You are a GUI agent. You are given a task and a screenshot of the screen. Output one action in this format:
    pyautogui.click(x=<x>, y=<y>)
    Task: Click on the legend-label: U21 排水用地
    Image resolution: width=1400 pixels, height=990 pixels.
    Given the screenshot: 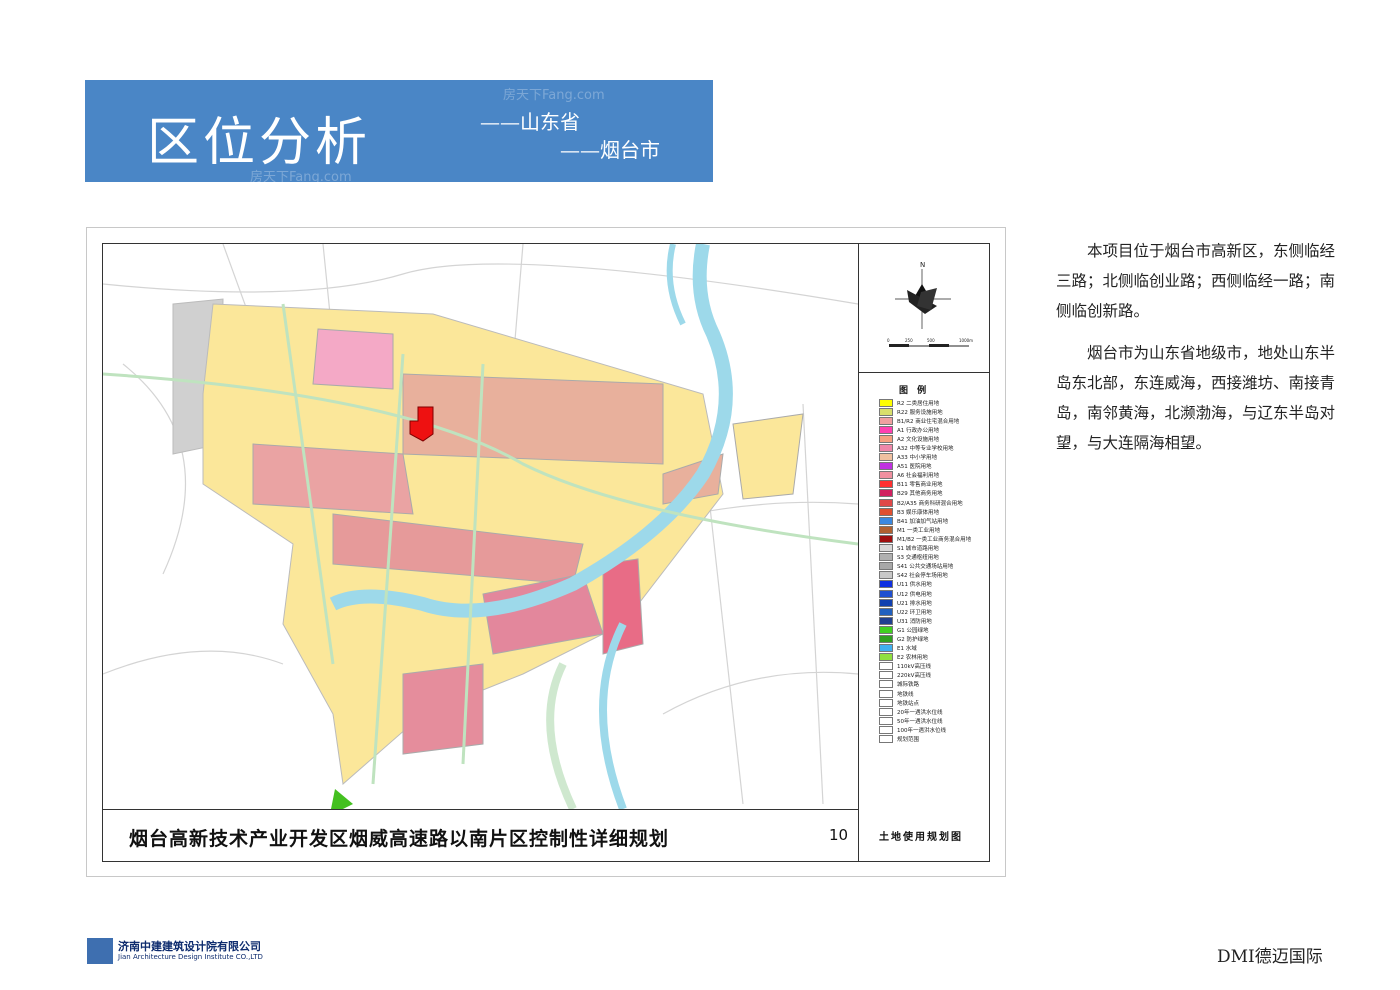 What is the action you would take?
    pyautogui.click(x=914, y=603)
    